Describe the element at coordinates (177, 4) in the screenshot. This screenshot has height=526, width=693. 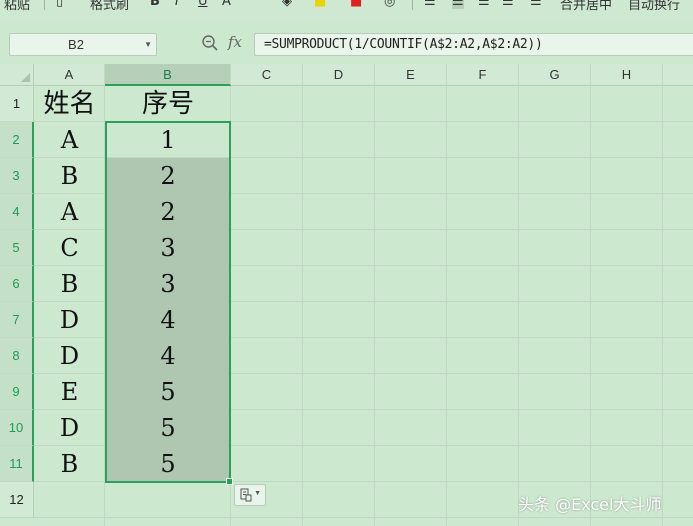
I see `italic-button: I` at that location.